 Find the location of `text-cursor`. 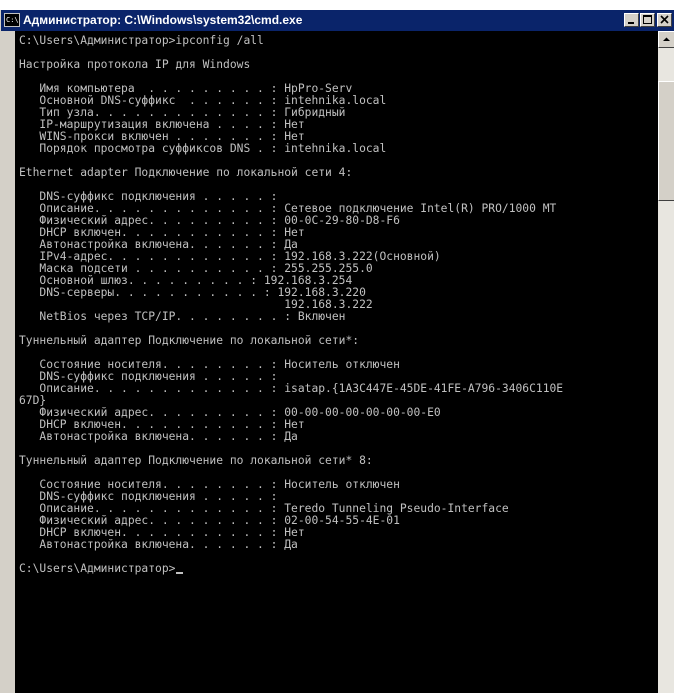

text-cursor is located at coordinates (180, 573).